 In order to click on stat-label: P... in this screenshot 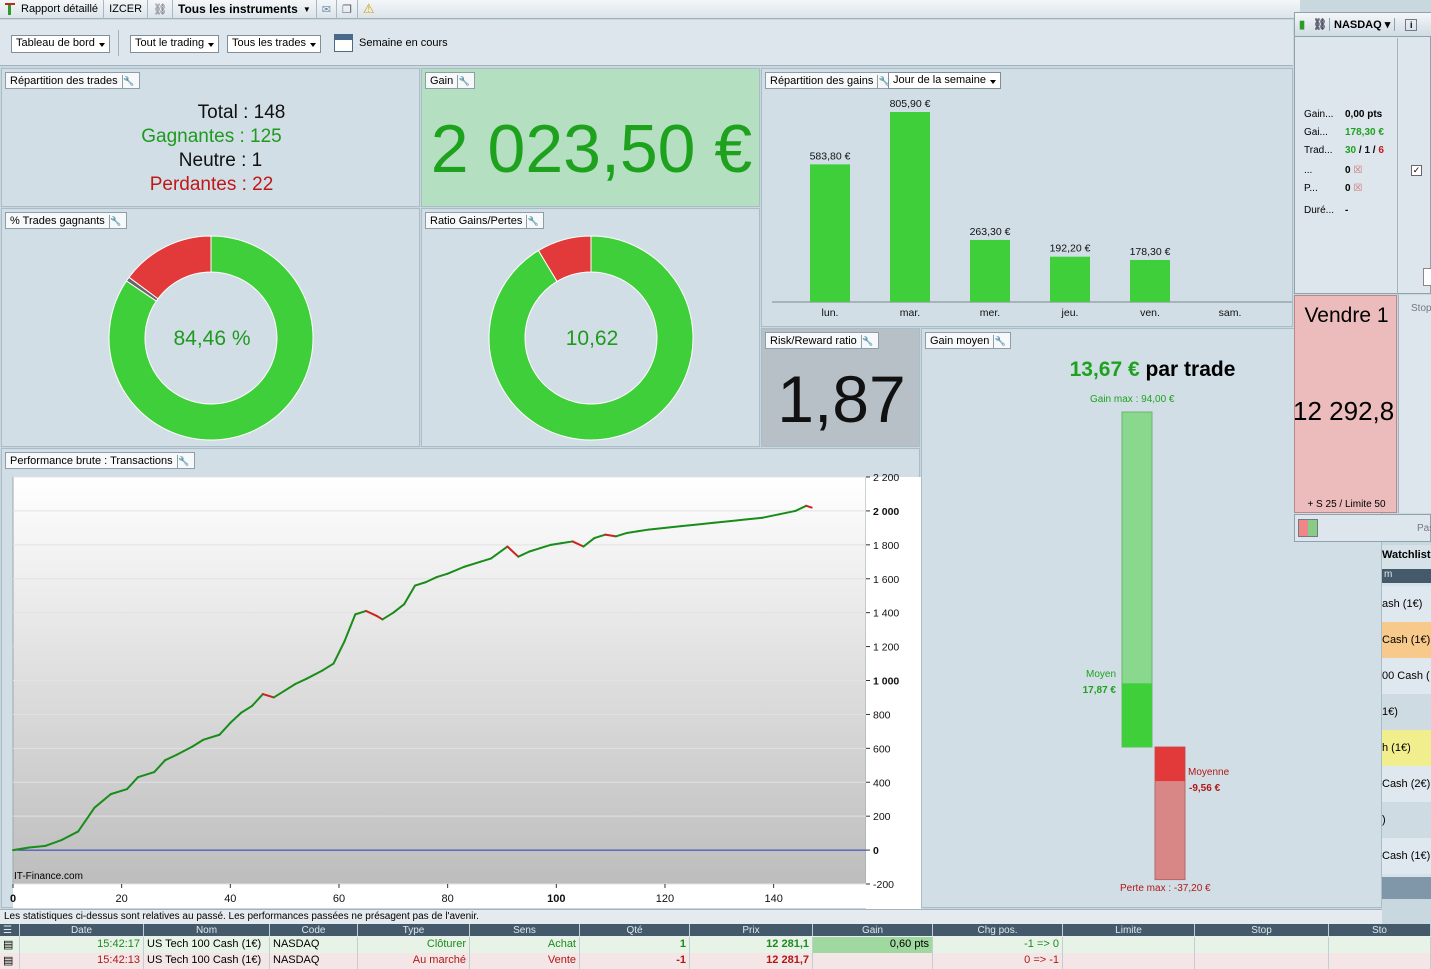, I will do `click(1311, 188)`.